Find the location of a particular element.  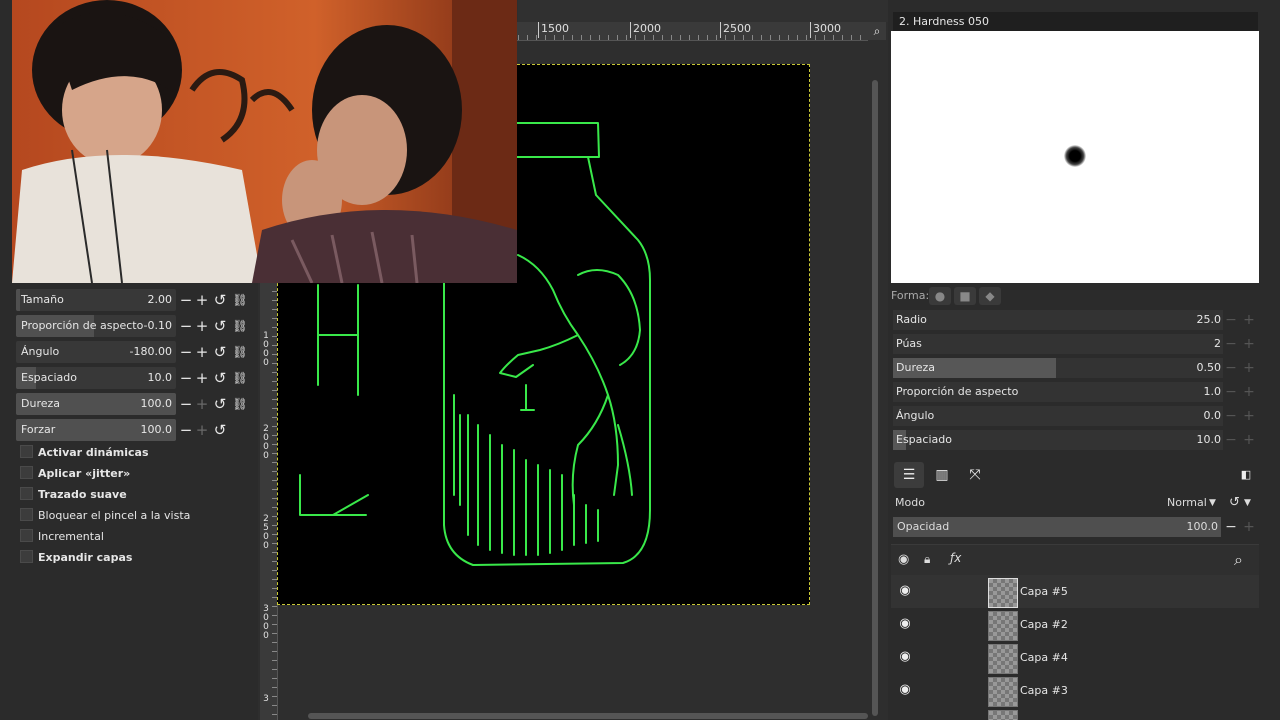

layer-row: ◉ Capa #4 is located at coordinates (1075, 657).